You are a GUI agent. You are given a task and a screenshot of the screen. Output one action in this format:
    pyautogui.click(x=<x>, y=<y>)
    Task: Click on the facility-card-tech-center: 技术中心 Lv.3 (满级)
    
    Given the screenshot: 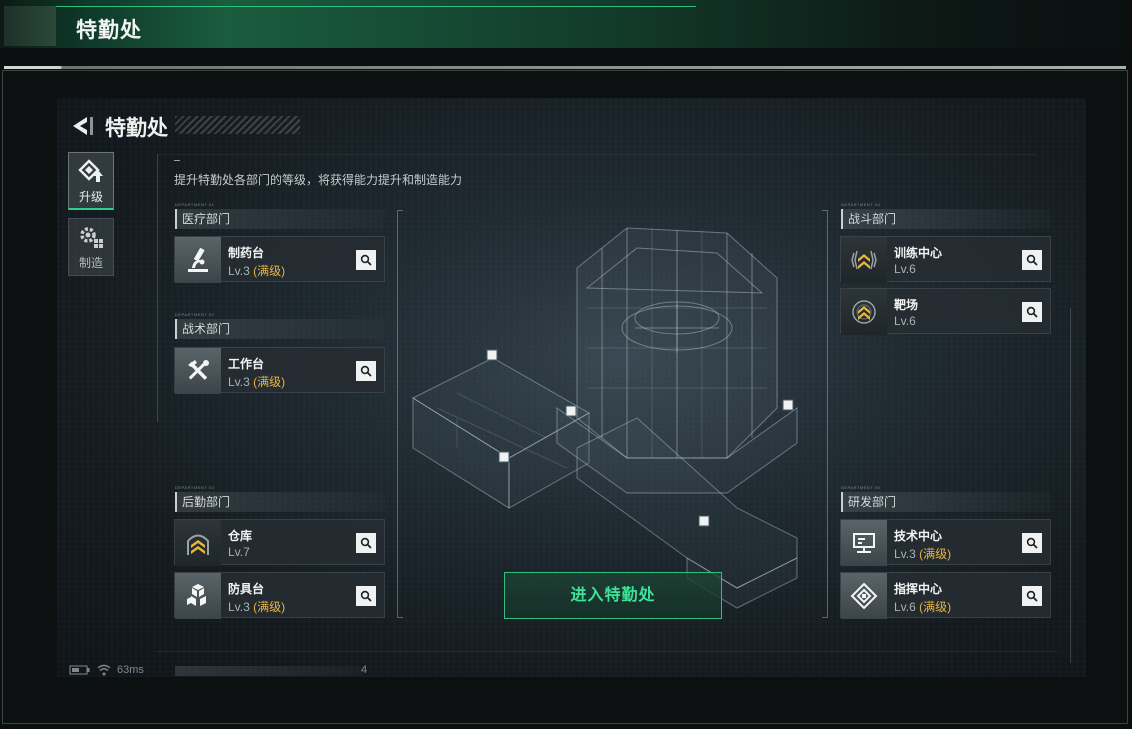 What is the action you would take?
    pyautogui.click(x=945, y=542)
    